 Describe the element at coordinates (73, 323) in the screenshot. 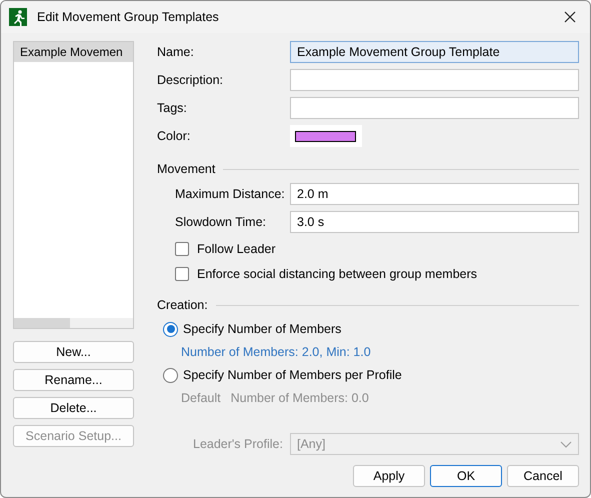

I see `horizontal-scrollbar` at that location.